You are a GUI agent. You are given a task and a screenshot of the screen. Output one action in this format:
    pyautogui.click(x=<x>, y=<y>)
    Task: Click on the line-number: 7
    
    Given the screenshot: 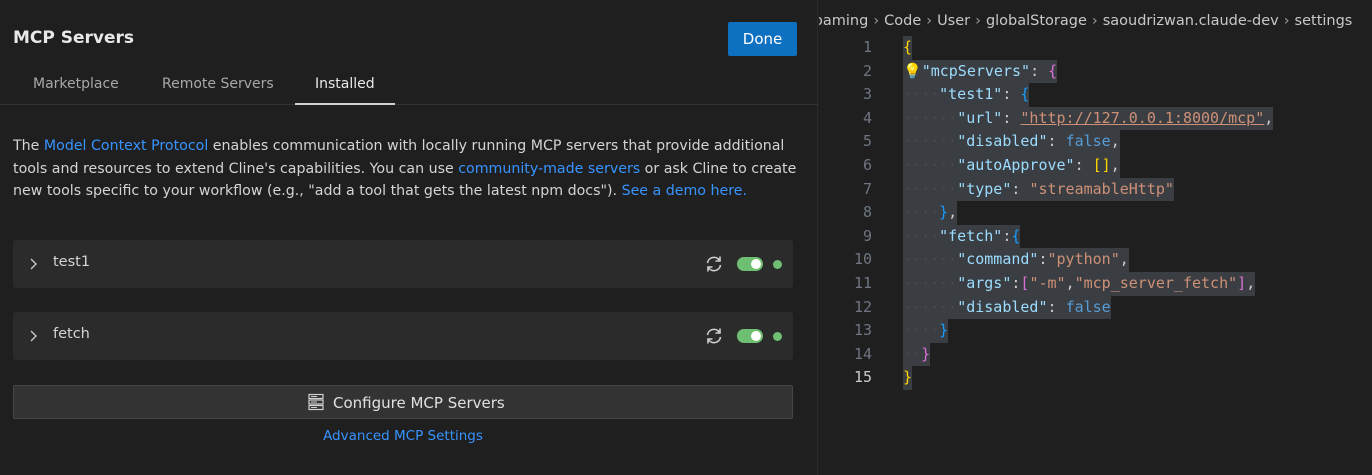 What is the action you would take?
    pyautogui.click(x=867, y=188)
    